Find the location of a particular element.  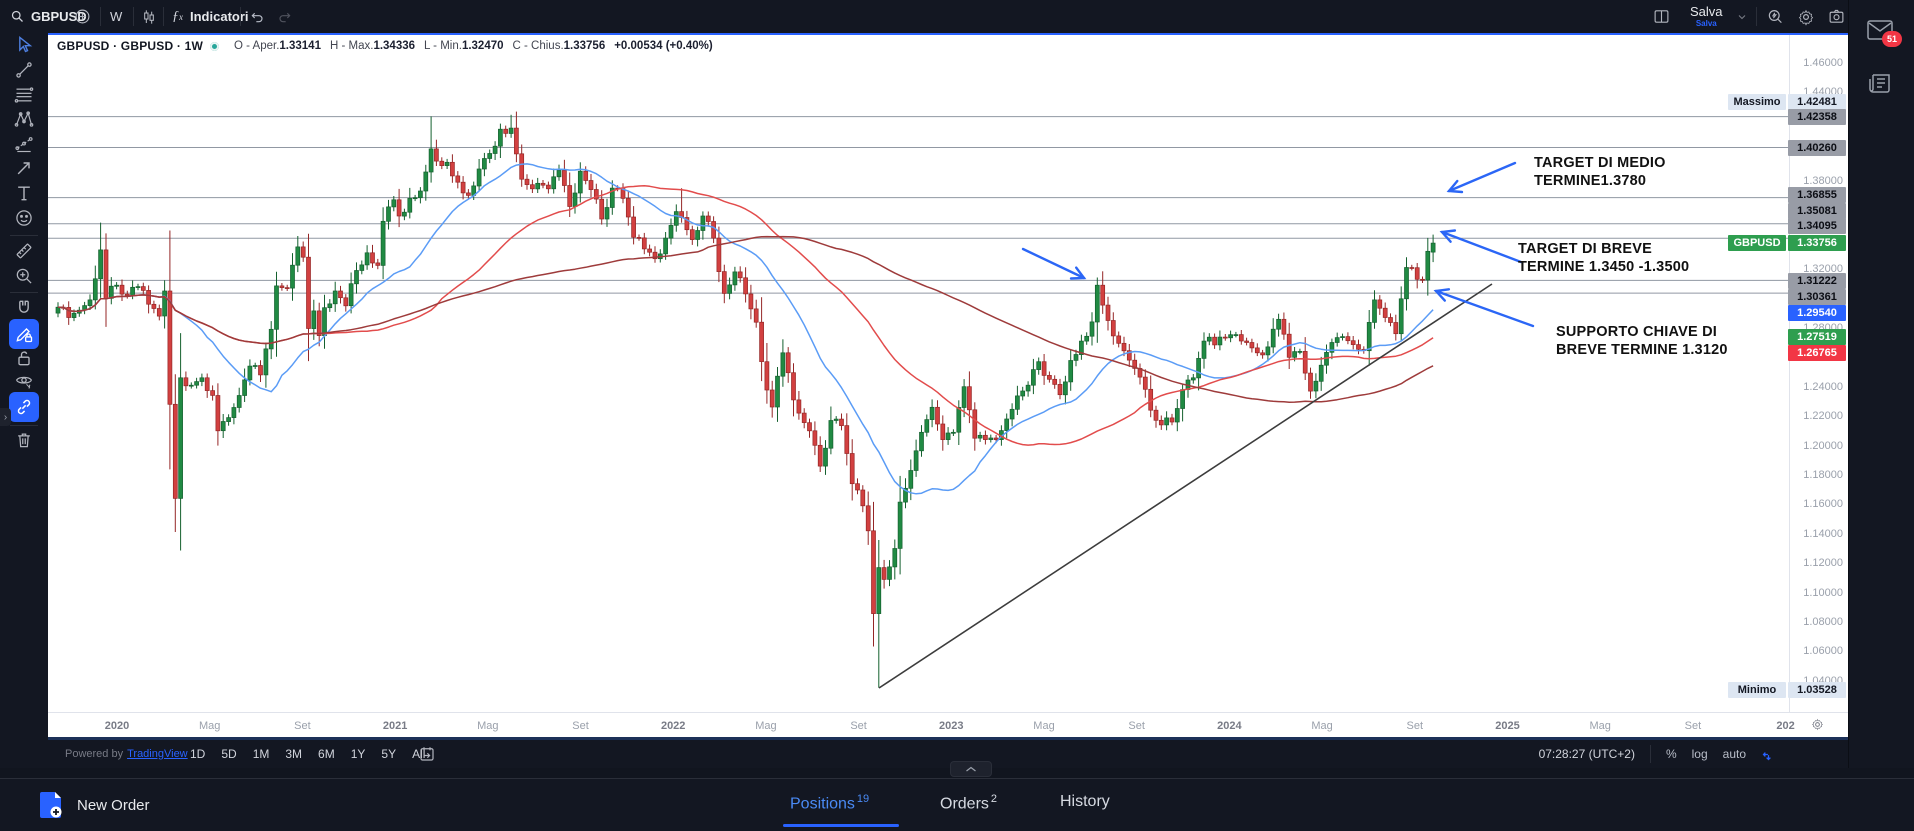

text-annotation: TARGET DI BREVE TERMINE 1.3450 -1.3500 is located at coordinates (1603, 258).